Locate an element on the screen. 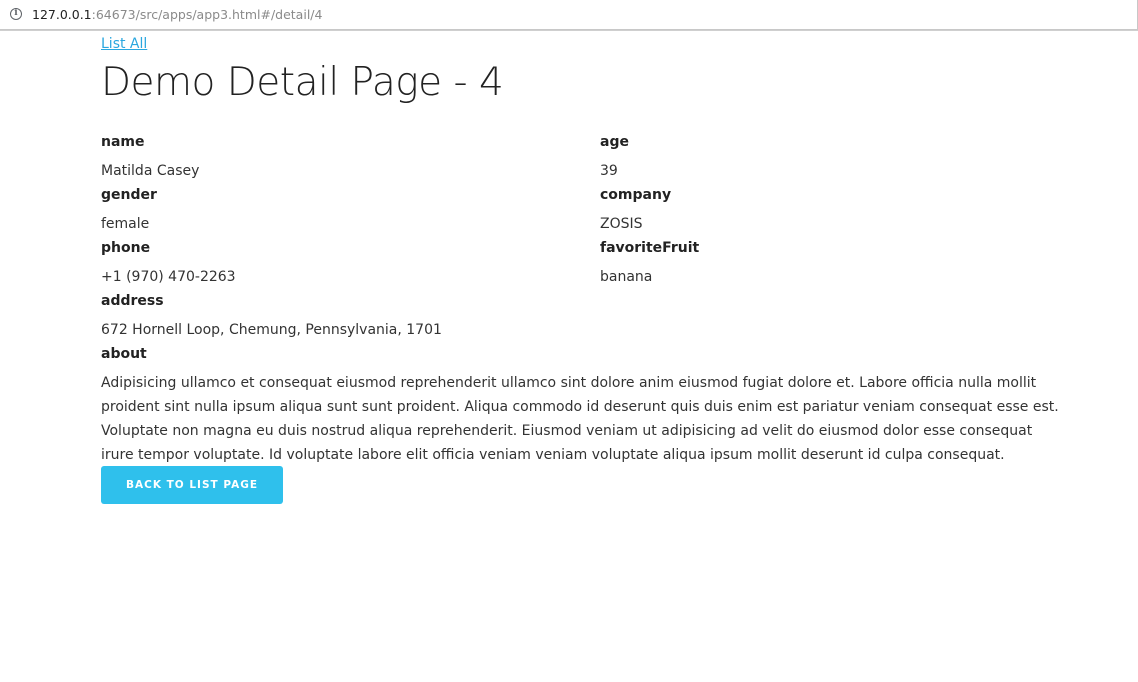 The image size is (1138, 682). field-value-name: Matilda Casey is located at coordinates (150, 171).